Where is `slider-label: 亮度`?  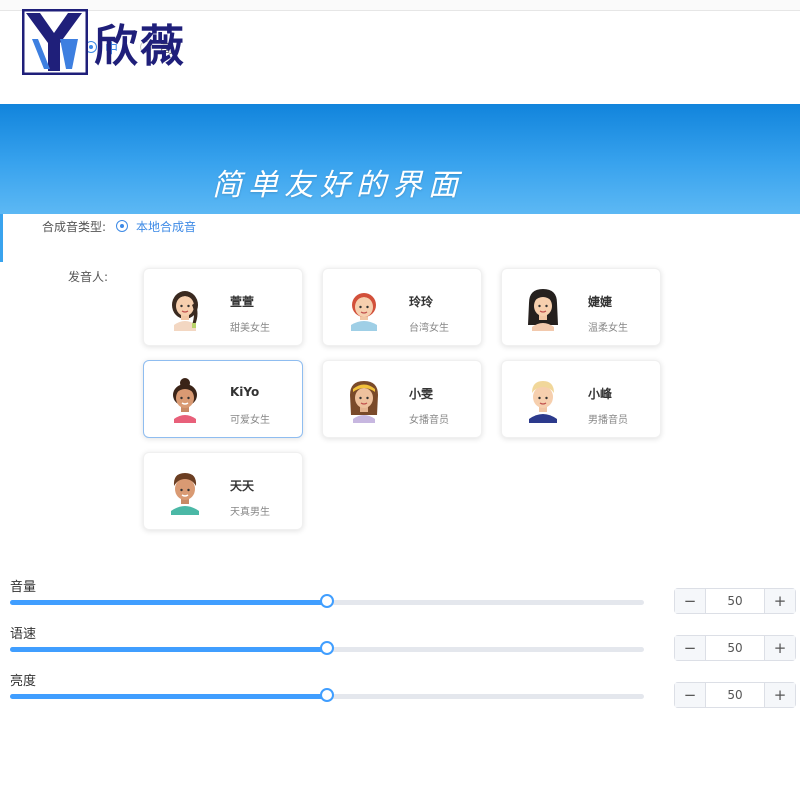 slider-label: 亮度 is located at coordinates (23, 681).